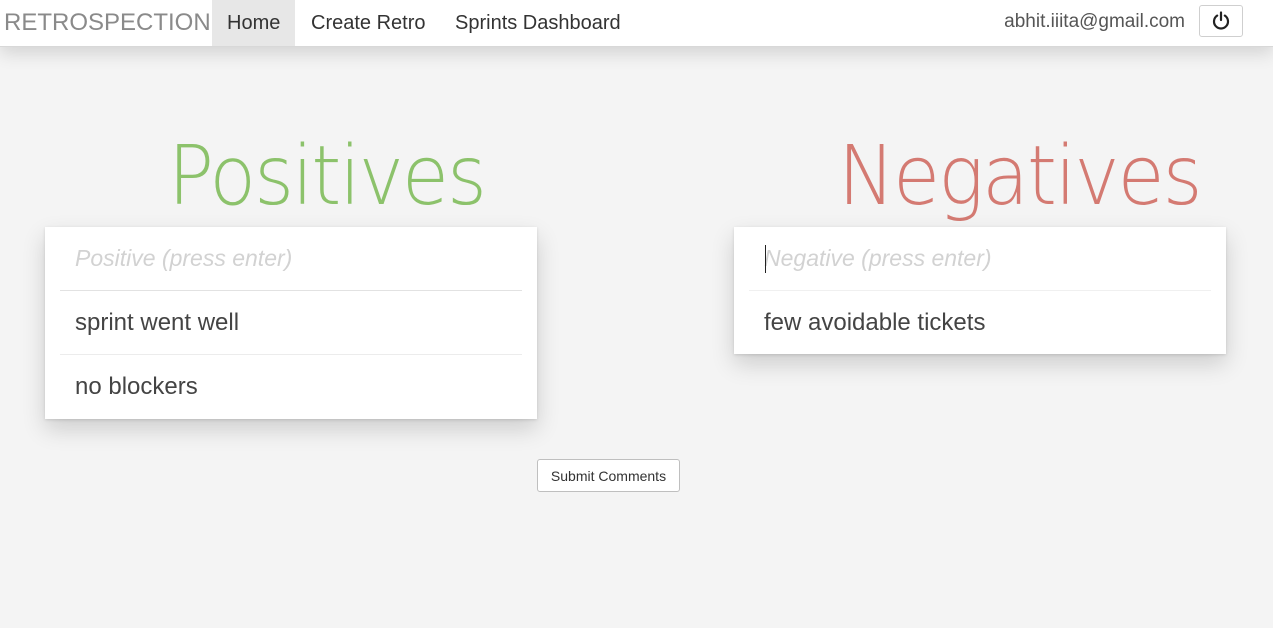 The width and height of the screenshot is (1273, 628). I want to click on user-email: abhit.iiita@gmail.com, so click(1094, 21).